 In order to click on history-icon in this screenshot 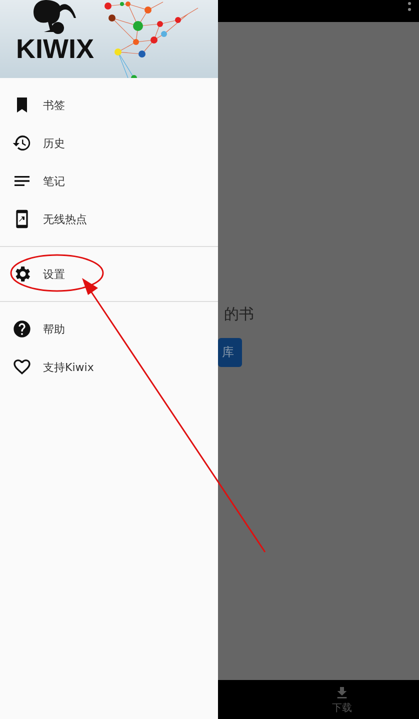, I will do `click(22, 143)`.